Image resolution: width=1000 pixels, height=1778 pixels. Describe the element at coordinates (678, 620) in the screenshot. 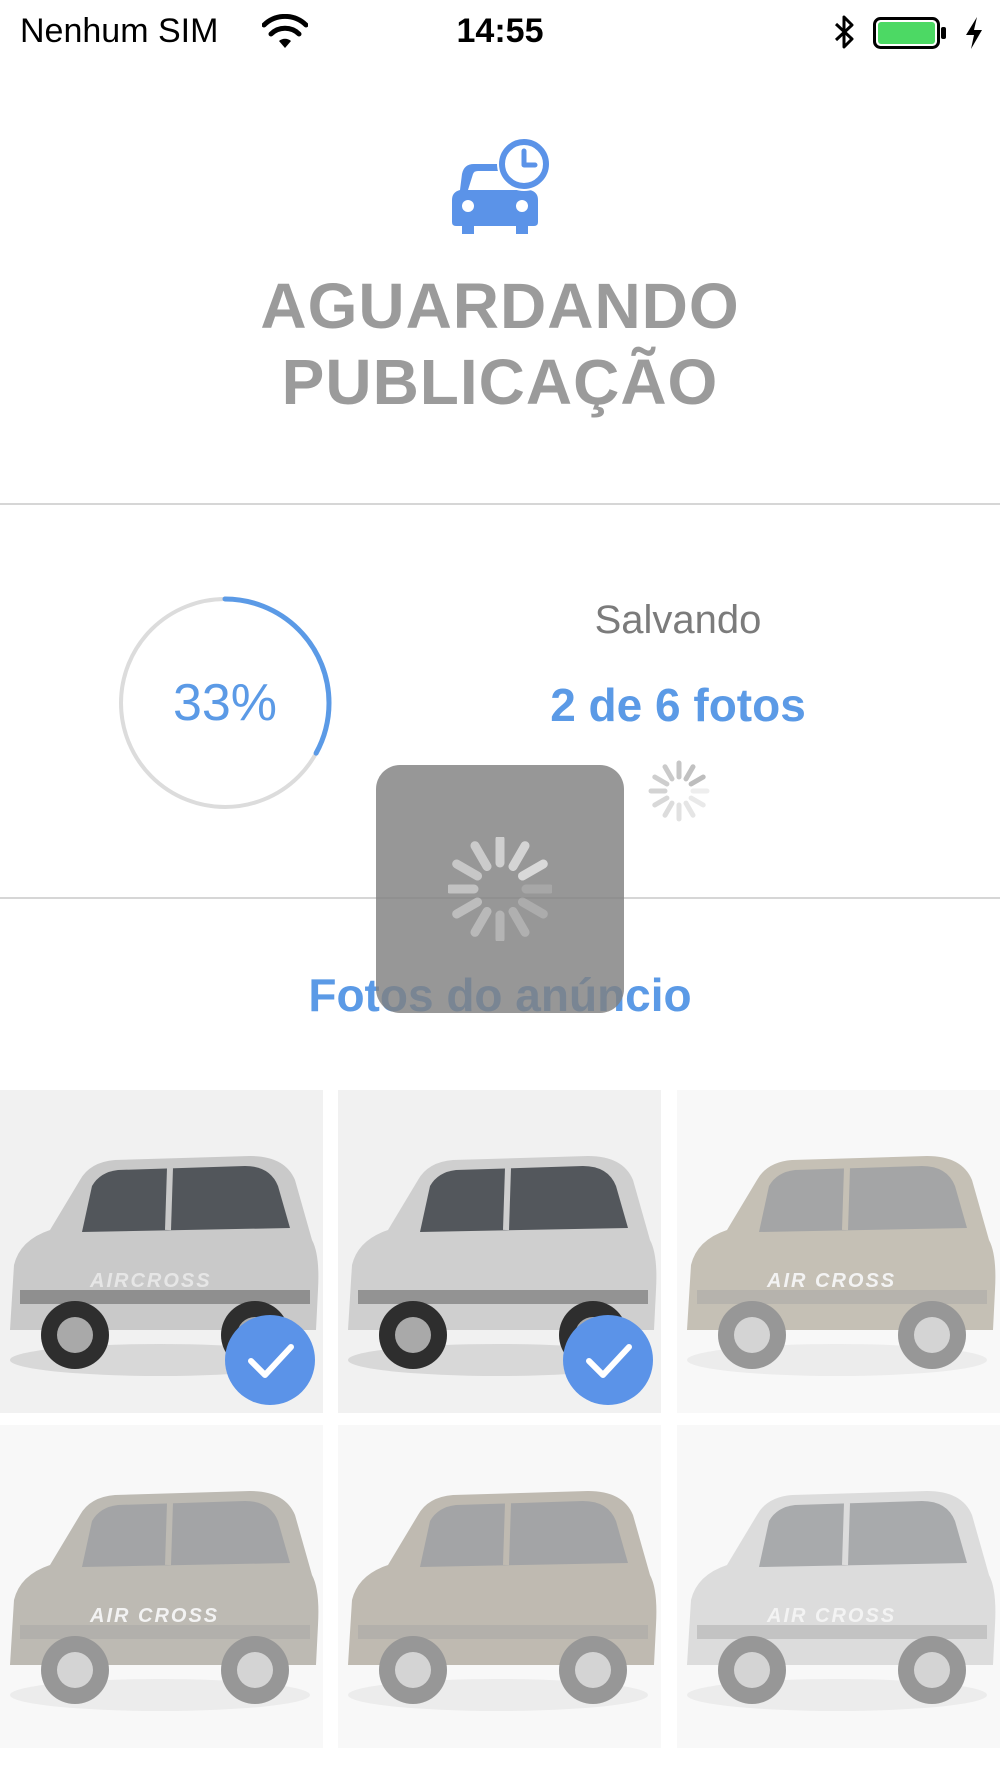

I see `saving-status-label: Salvando` at that location.